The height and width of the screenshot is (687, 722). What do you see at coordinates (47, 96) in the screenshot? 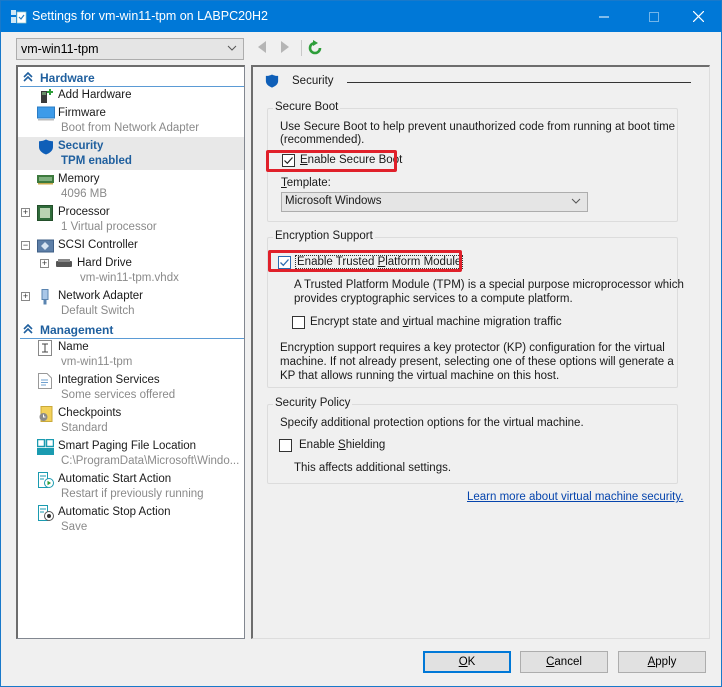
I see `add-hardware-icon` at bounding box center [47, 96].